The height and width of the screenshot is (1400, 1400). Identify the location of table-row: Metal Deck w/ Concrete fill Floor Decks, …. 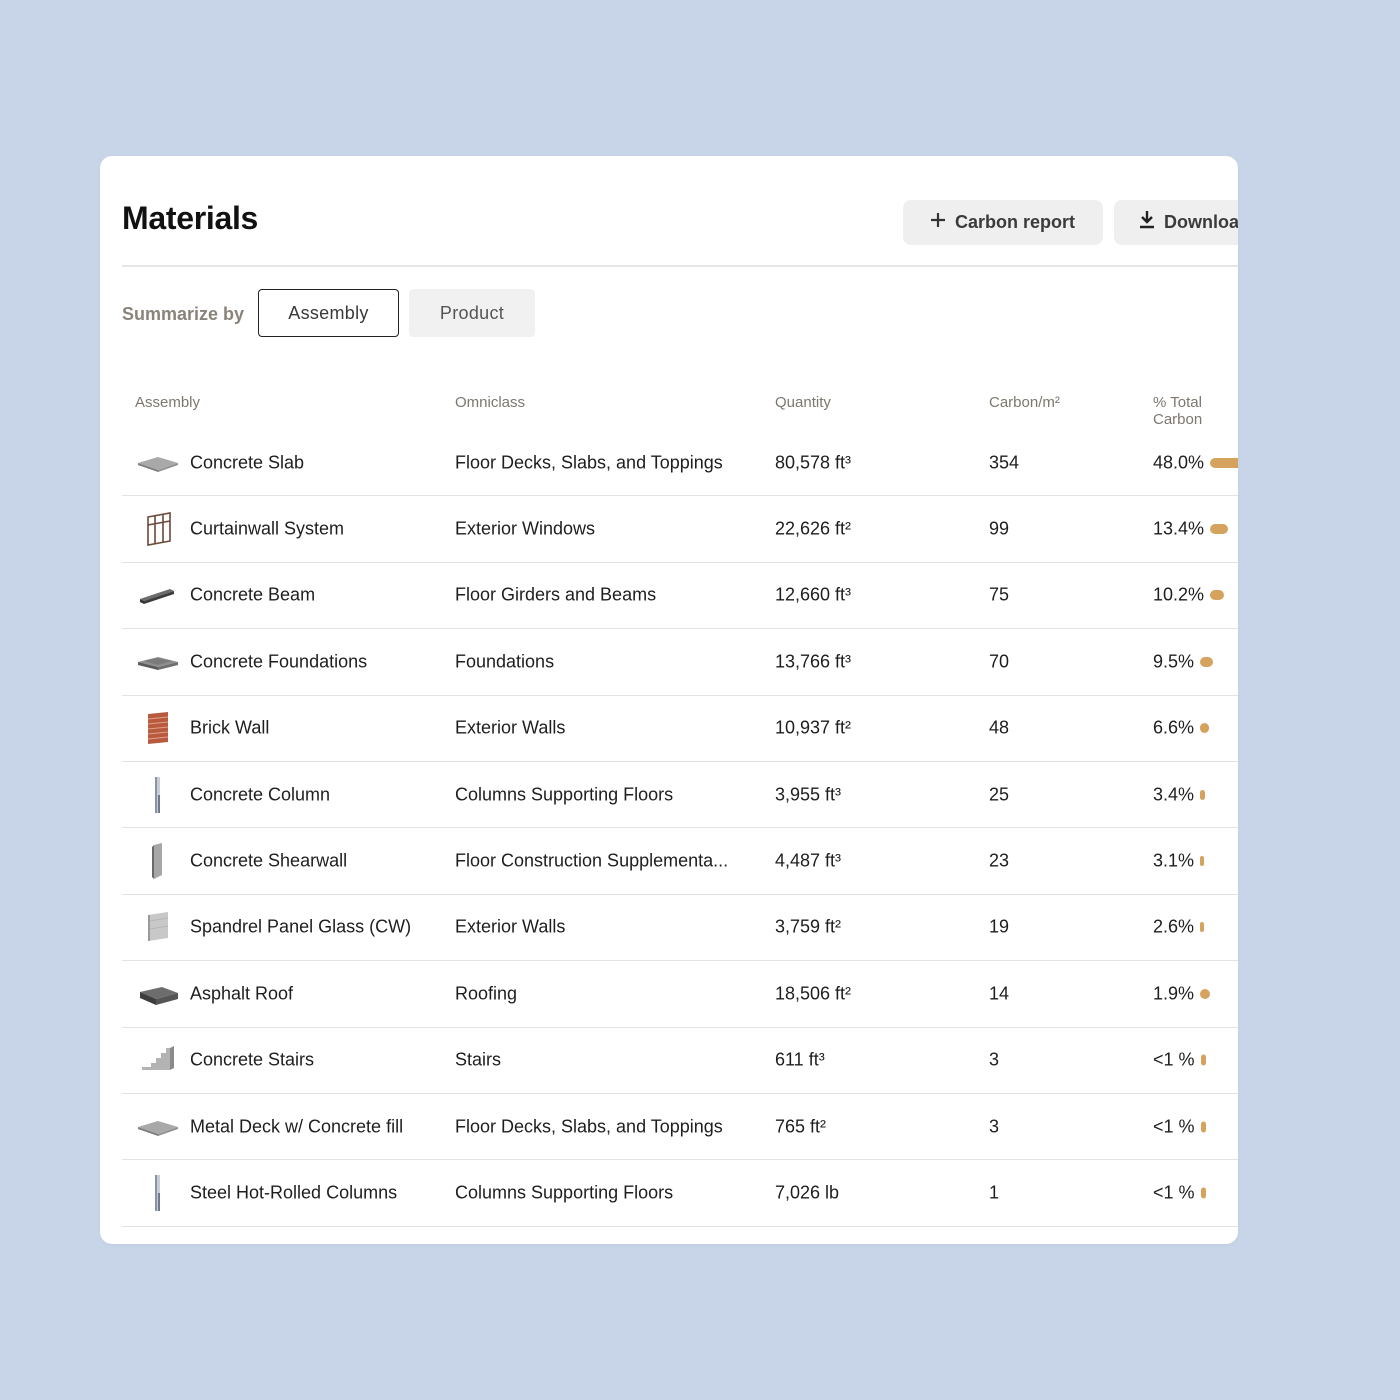
(680, 1127).